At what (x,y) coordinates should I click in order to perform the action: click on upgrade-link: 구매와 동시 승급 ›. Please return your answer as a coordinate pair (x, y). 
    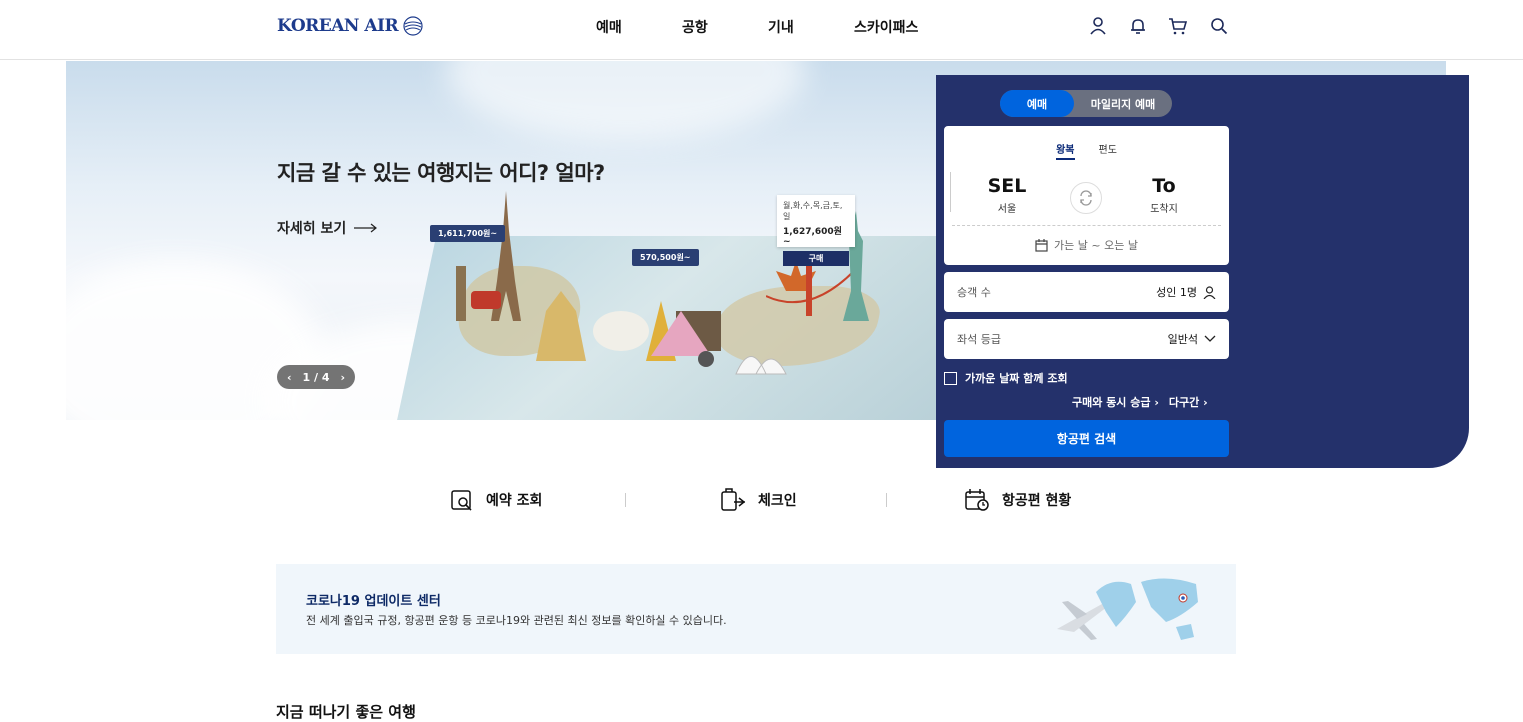
    Looking at the image, I should click on (1115, 402).